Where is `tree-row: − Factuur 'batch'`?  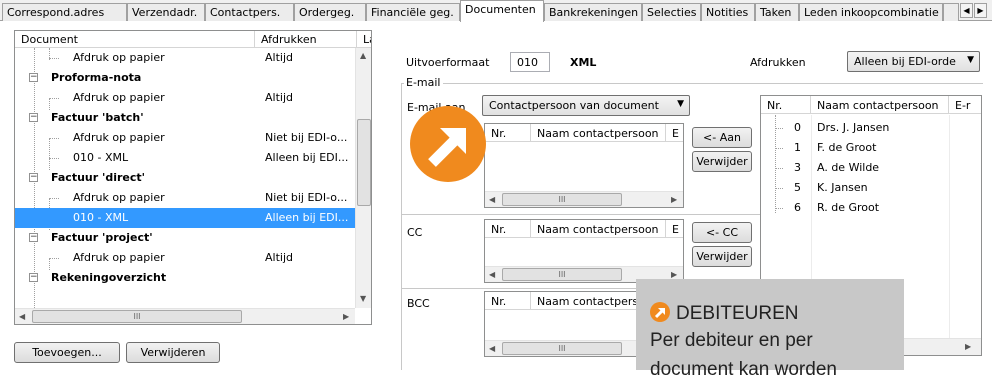
tree-row: − Factuur 'batch' is located at coordinates (193, 118).